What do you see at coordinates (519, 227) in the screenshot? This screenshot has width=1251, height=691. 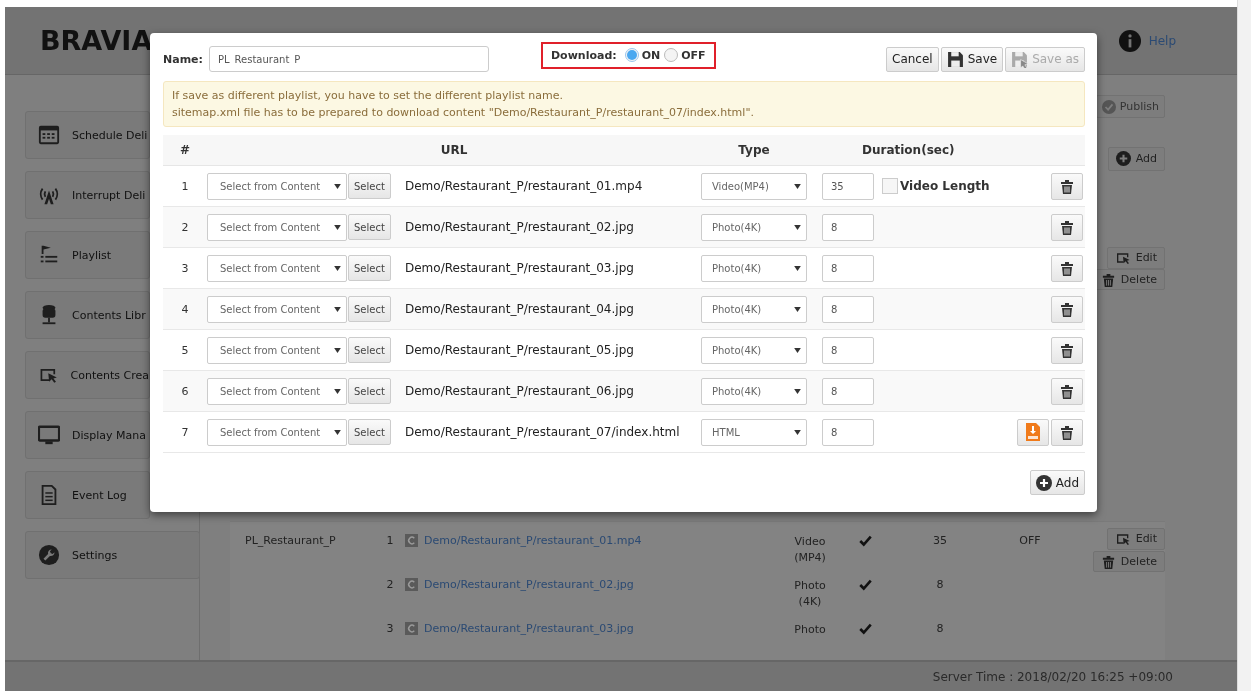 I see `url-text: Demo/Restaurant_P/restaurant_02.jpg` at bounding box center [519, 227].